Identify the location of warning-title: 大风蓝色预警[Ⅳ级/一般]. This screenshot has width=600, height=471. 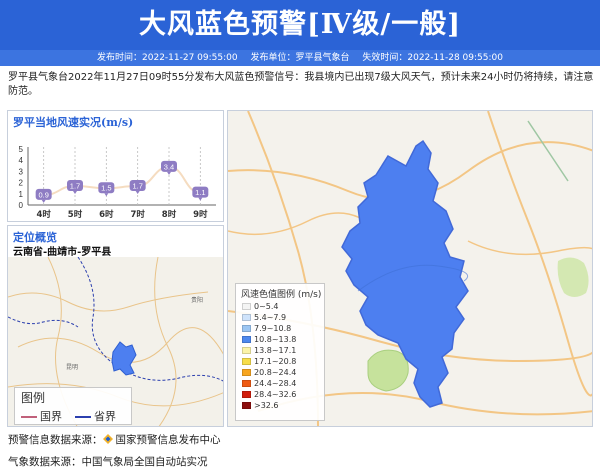
(300, 25).